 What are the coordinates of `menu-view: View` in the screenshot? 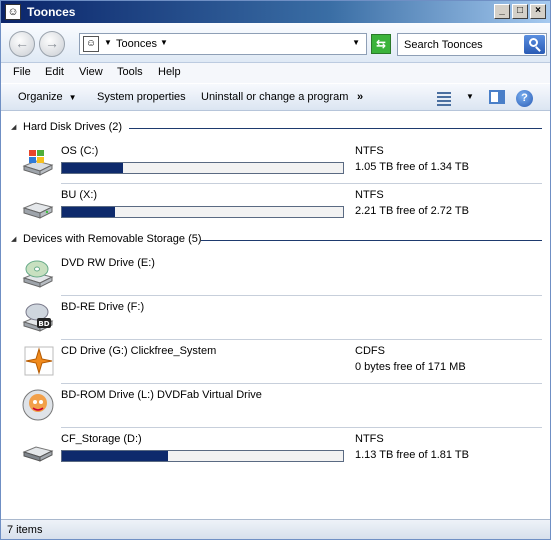 It's located at (91, 72).